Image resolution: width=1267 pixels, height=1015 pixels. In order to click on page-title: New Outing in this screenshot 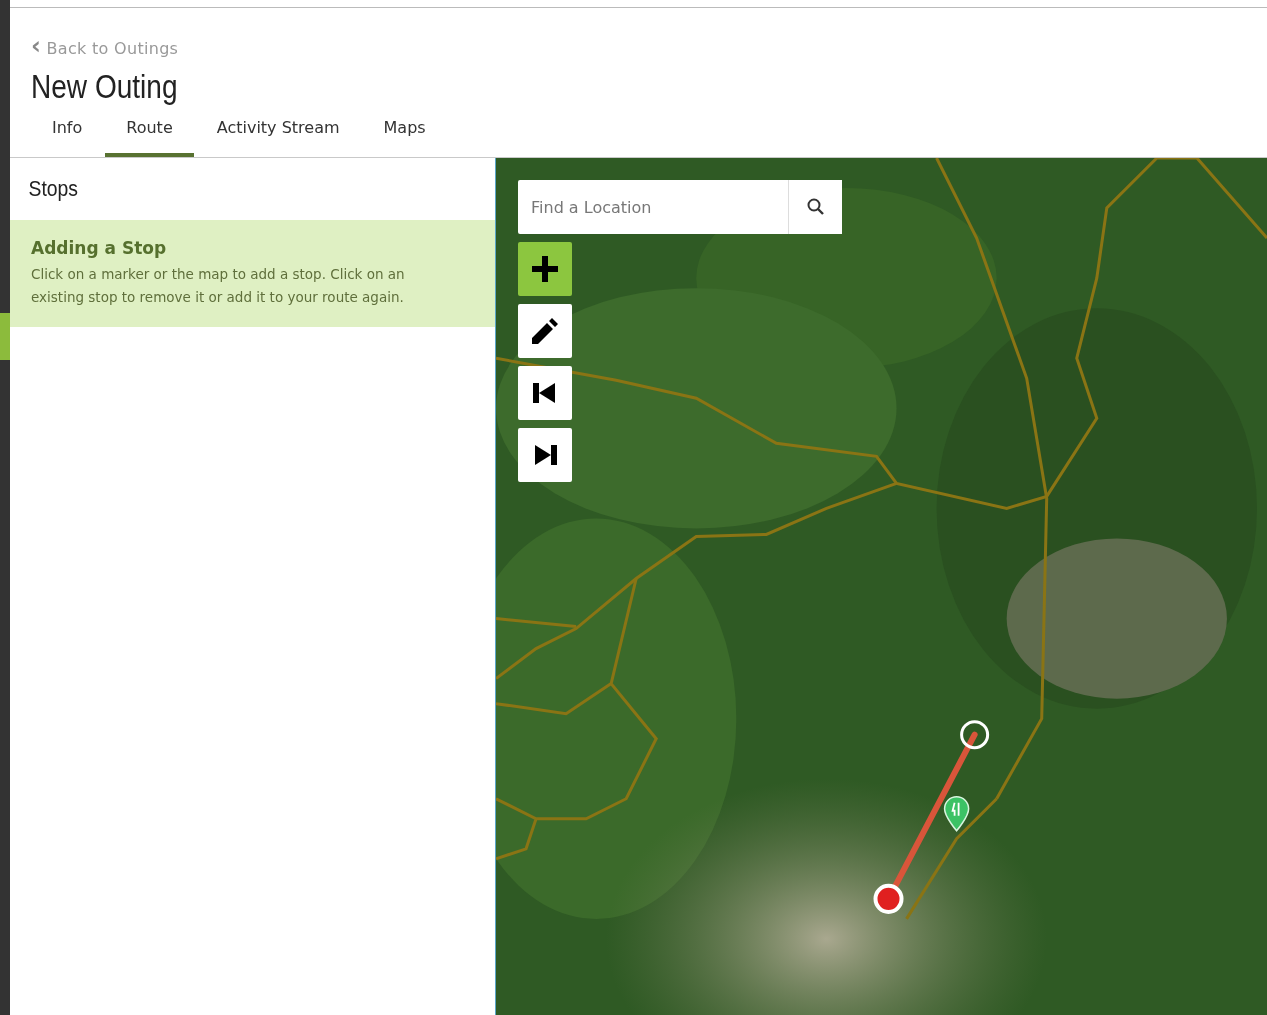, I will do `click(104, 87)`.